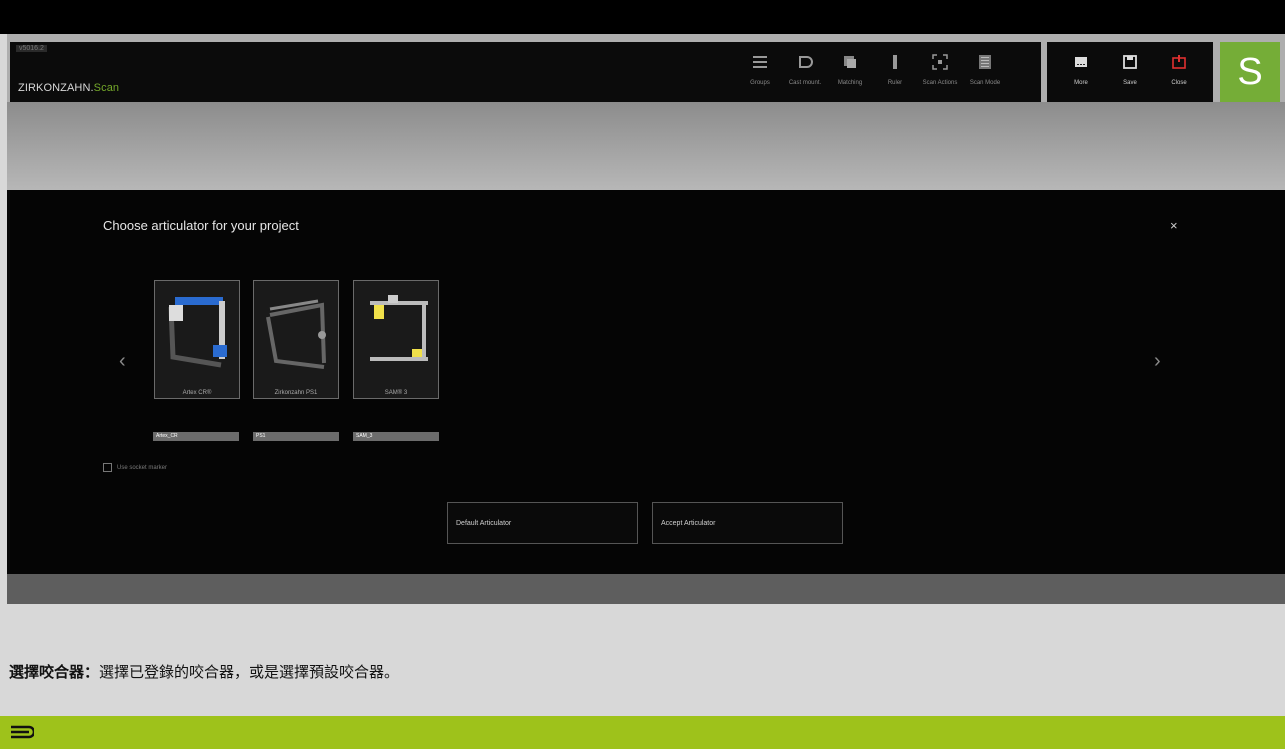 The image size is (1285, 749). I want to click on checkbox-label: Use socket marker, so click(142, 467).